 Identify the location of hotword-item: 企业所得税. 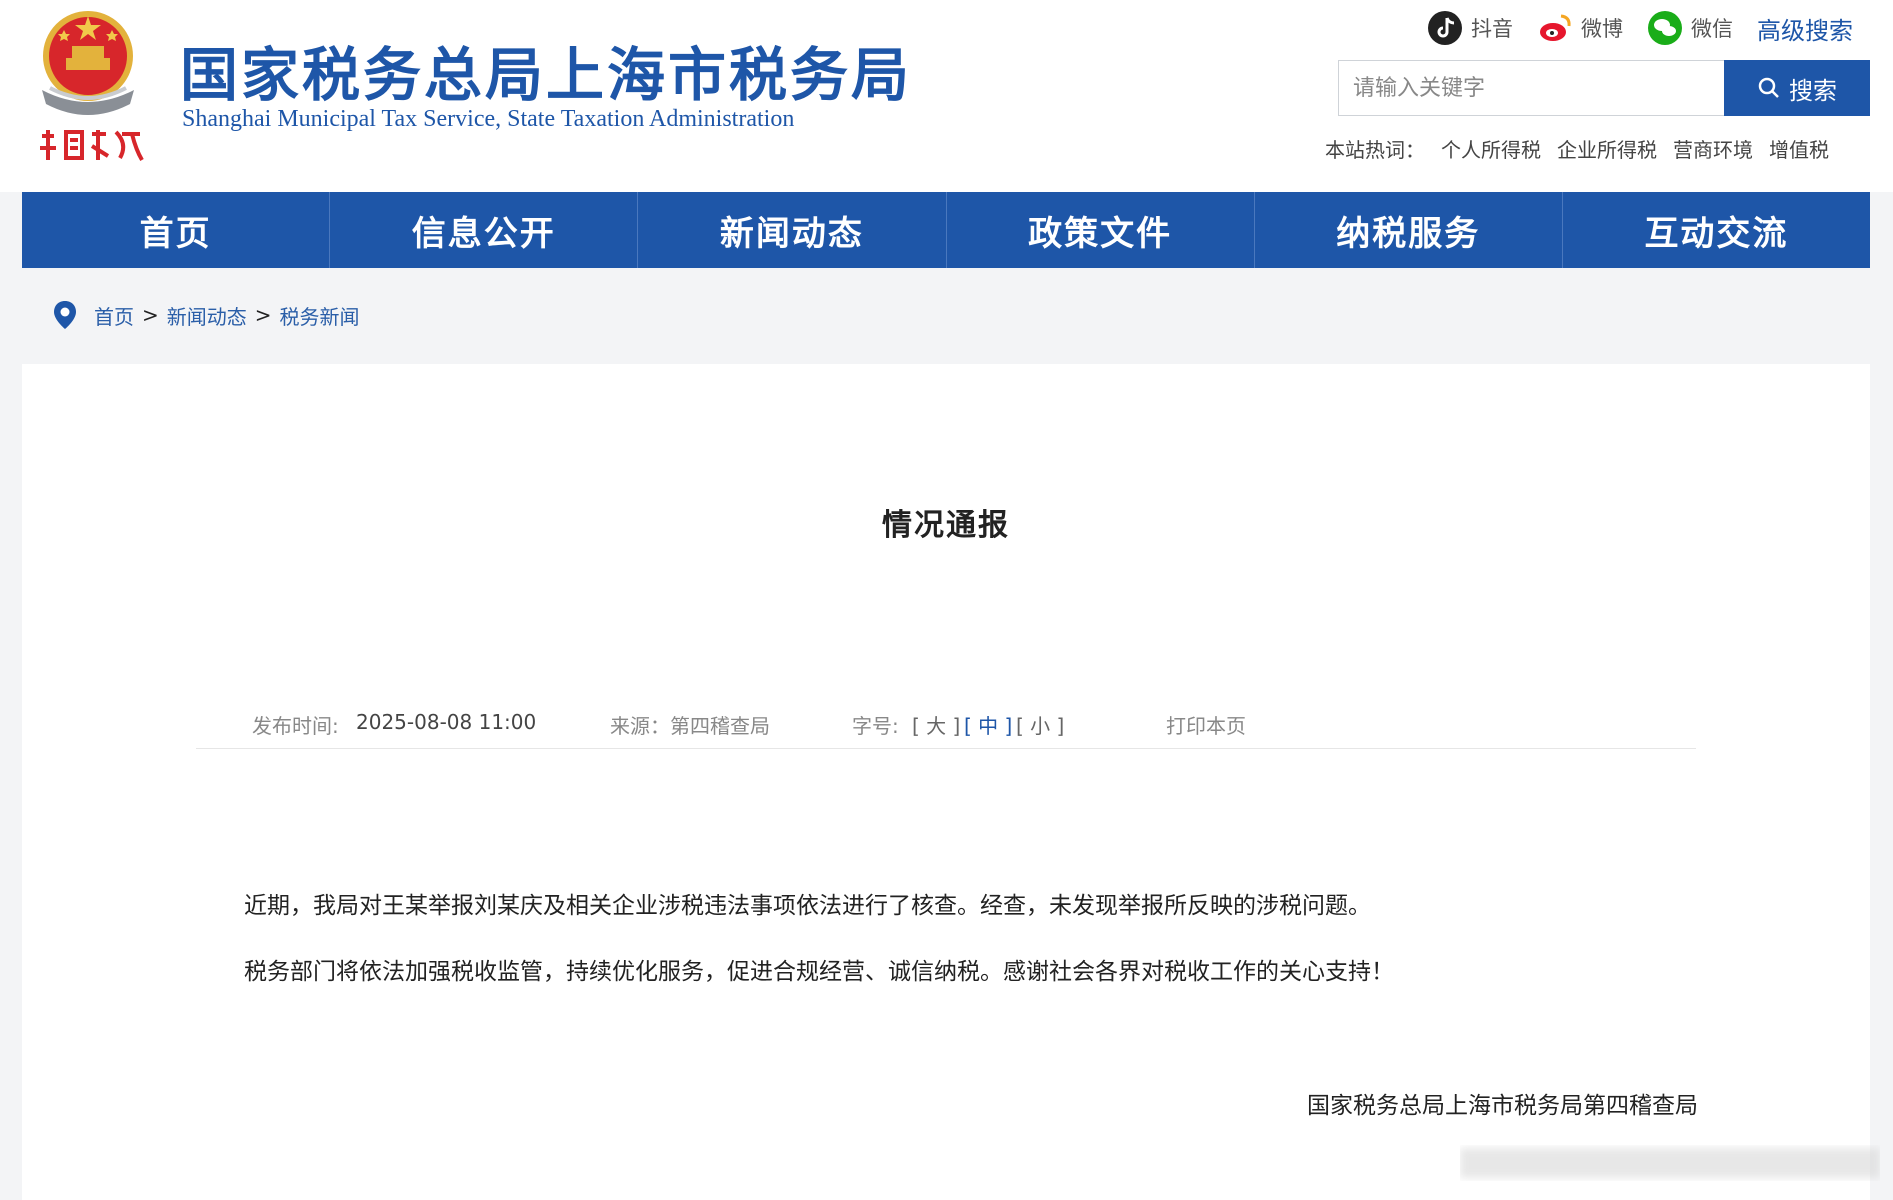
(1607, 148).